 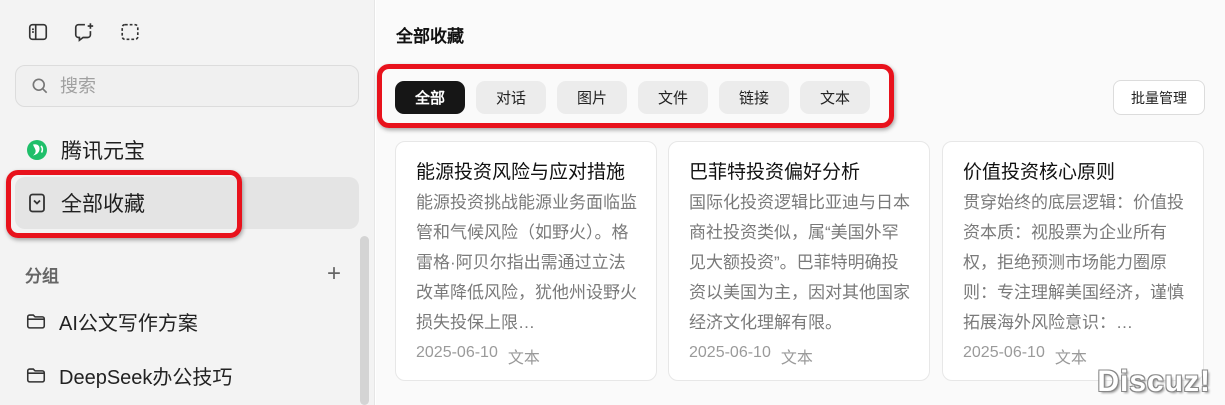 What do you see at coordinates (1159, 97) in the screenshot?
I see `batch-manage-button: 批量管理` at bounding box center [1159, 97].